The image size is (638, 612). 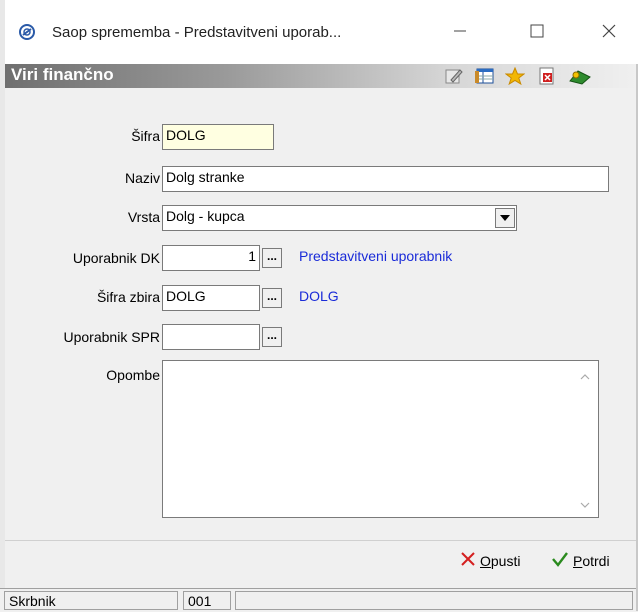 What do you see at coordinates (211, 337) in the screenshot?
I see `uporabnik-spr-input` at bounding box center [211, 337].